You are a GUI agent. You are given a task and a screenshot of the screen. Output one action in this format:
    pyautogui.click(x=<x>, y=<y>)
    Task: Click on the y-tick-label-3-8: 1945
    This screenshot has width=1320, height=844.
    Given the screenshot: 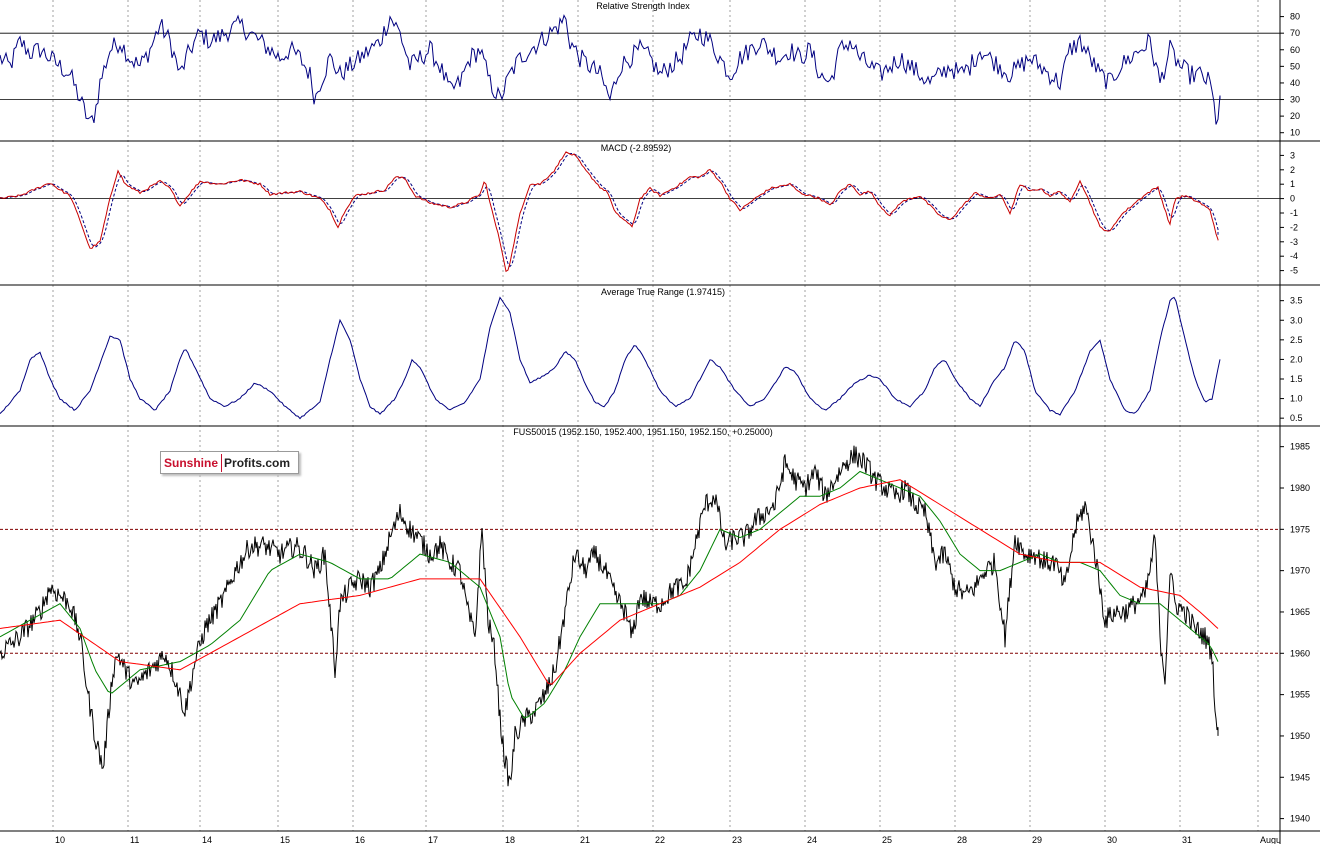 What is the action you would take?
    pyautogui.click(x=1300, y=777)
    